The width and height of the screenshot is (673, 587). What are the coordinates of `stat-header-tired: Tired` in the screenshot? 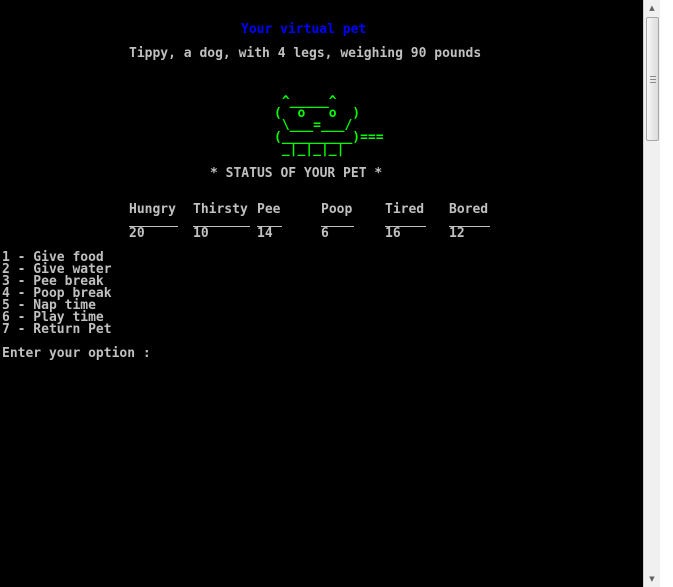 It's located at (405, 209).